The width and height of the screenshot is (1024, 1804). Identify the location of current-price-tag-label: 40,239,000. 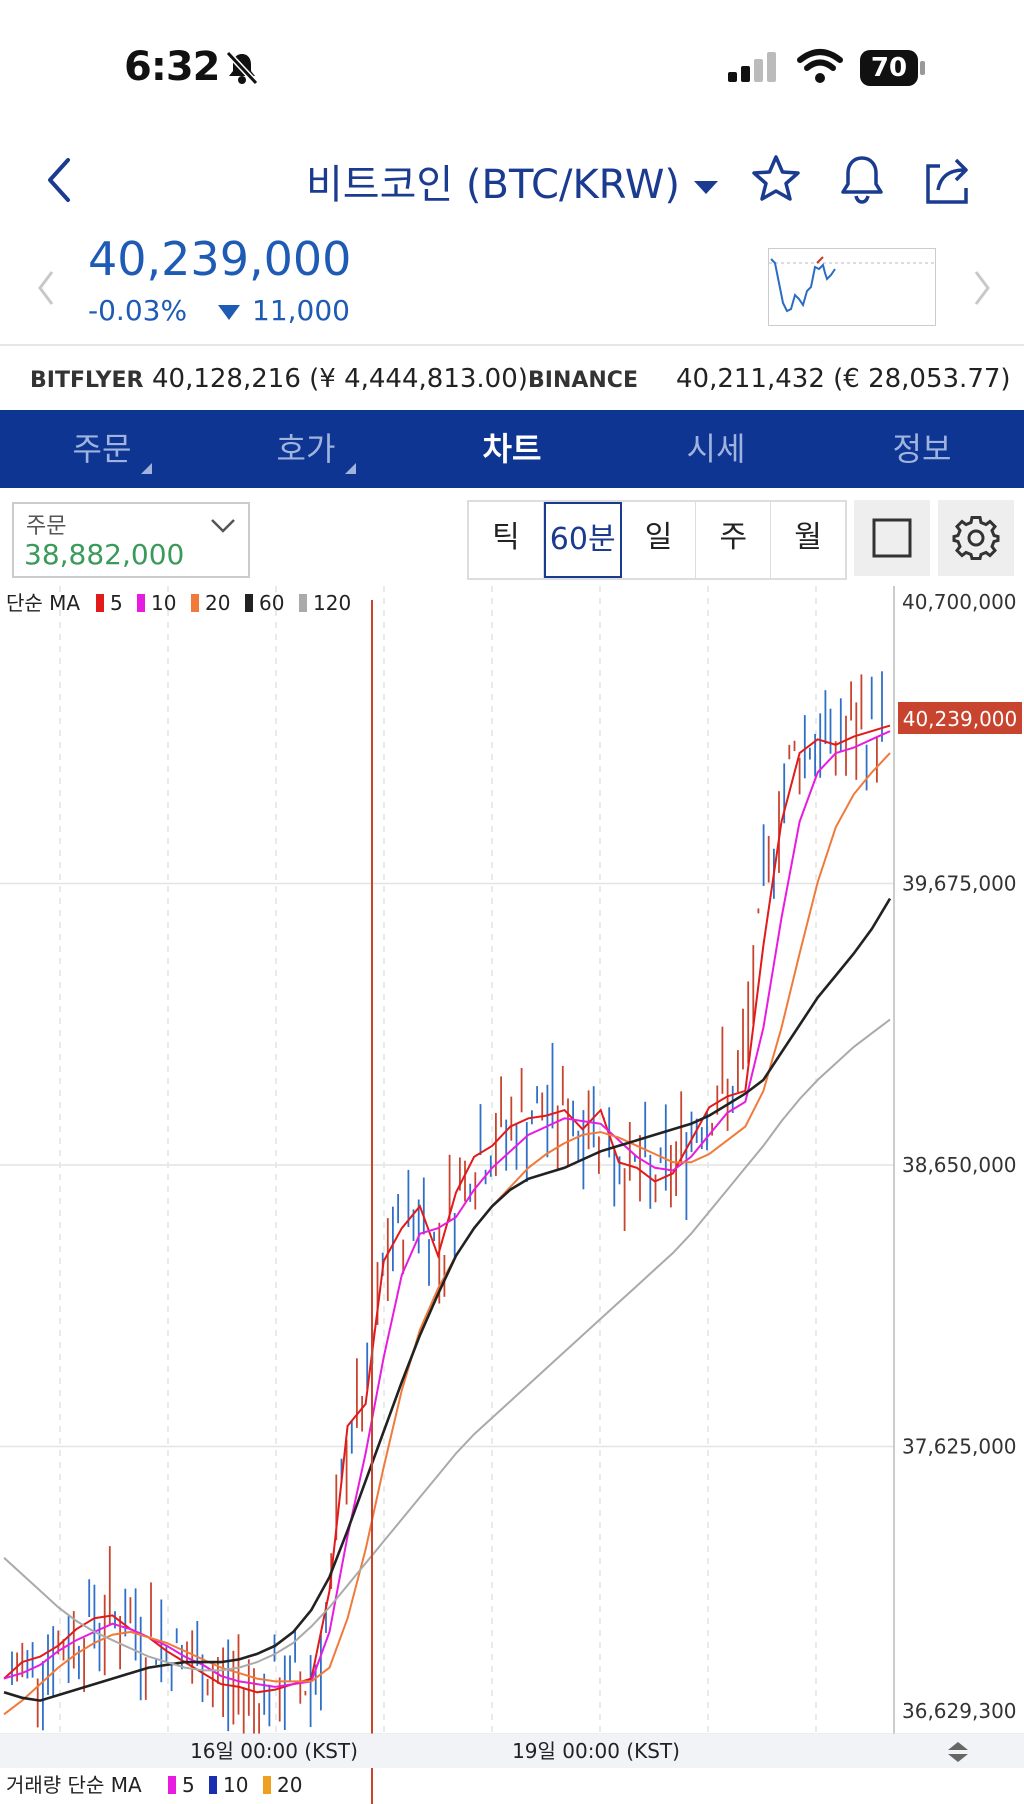
(960, 719).